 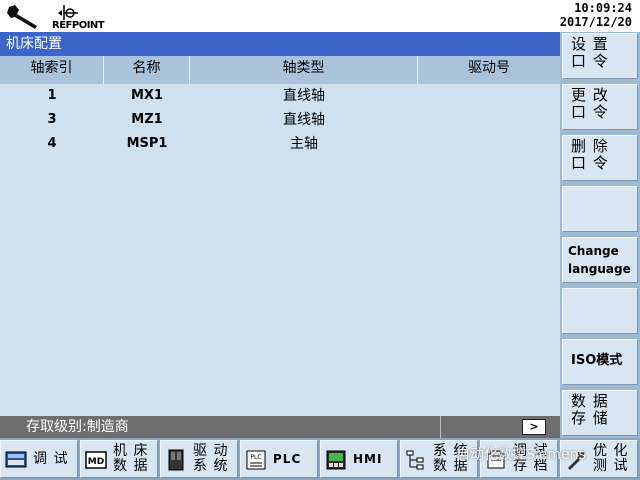 What do you see at coordinates (78, 25) in the screenshot?
I see `refpoint-label: REFPOINT` at bounding box center [78, 25].